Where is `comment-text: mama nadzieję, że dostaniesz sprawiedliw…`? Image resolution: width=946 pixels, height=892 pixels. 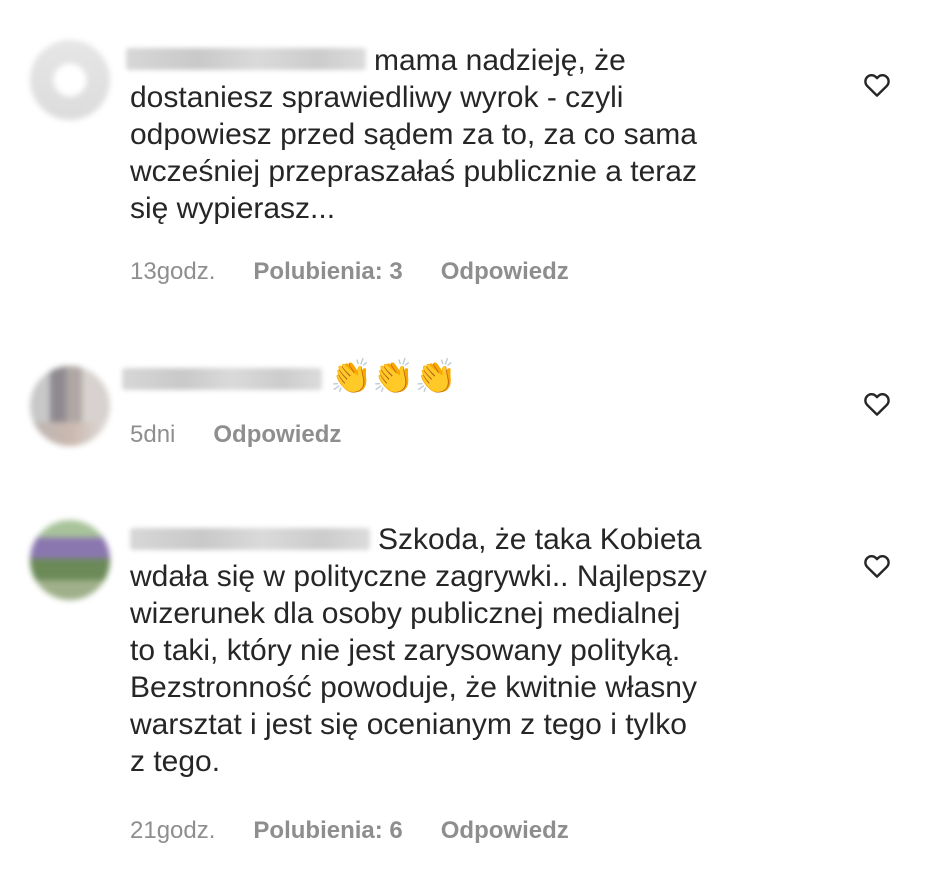
comment-text: mama nadzieję, że dostaniesz sprawiedliw… is located at coordinates (413, 134).